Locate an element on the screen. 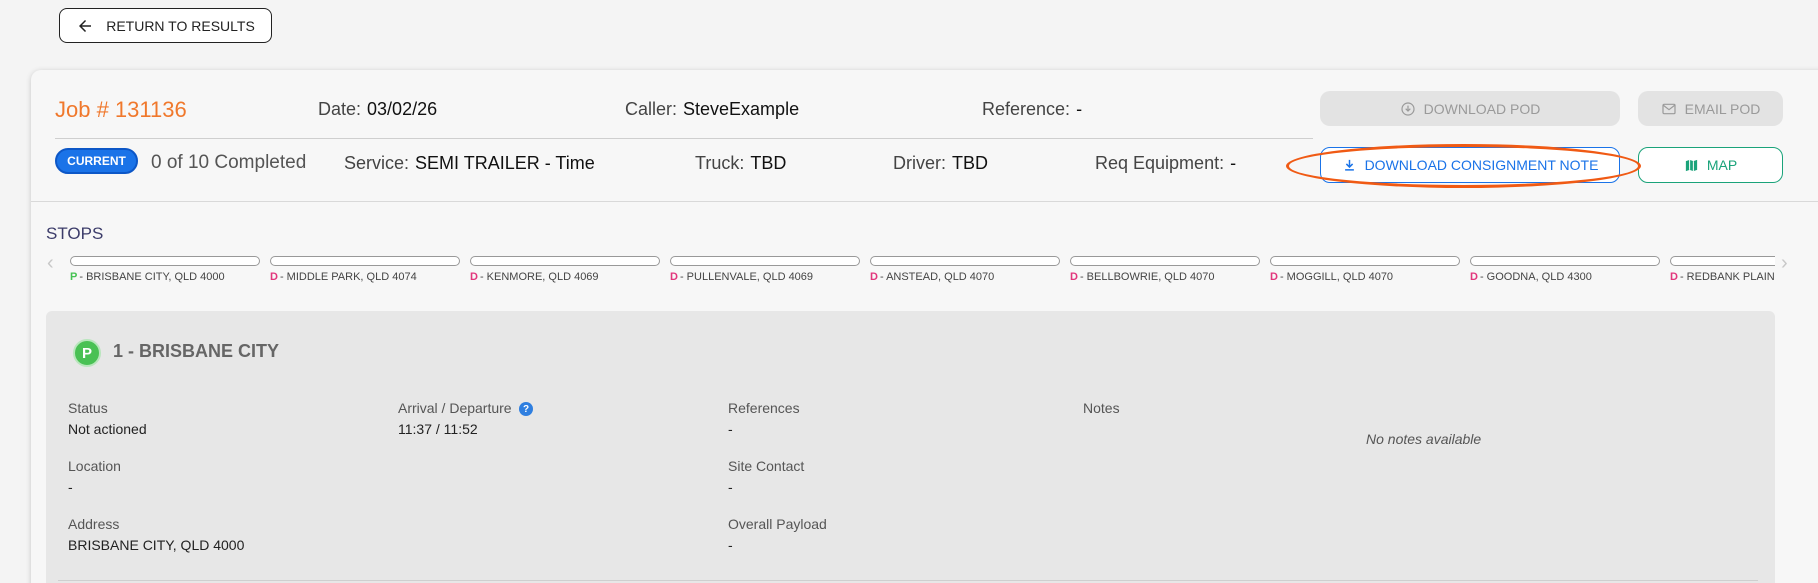 This screenshot has width=1818, height=583. stop-heading: 1 - BRISBANE CITY is located at coordinates (196, 351).